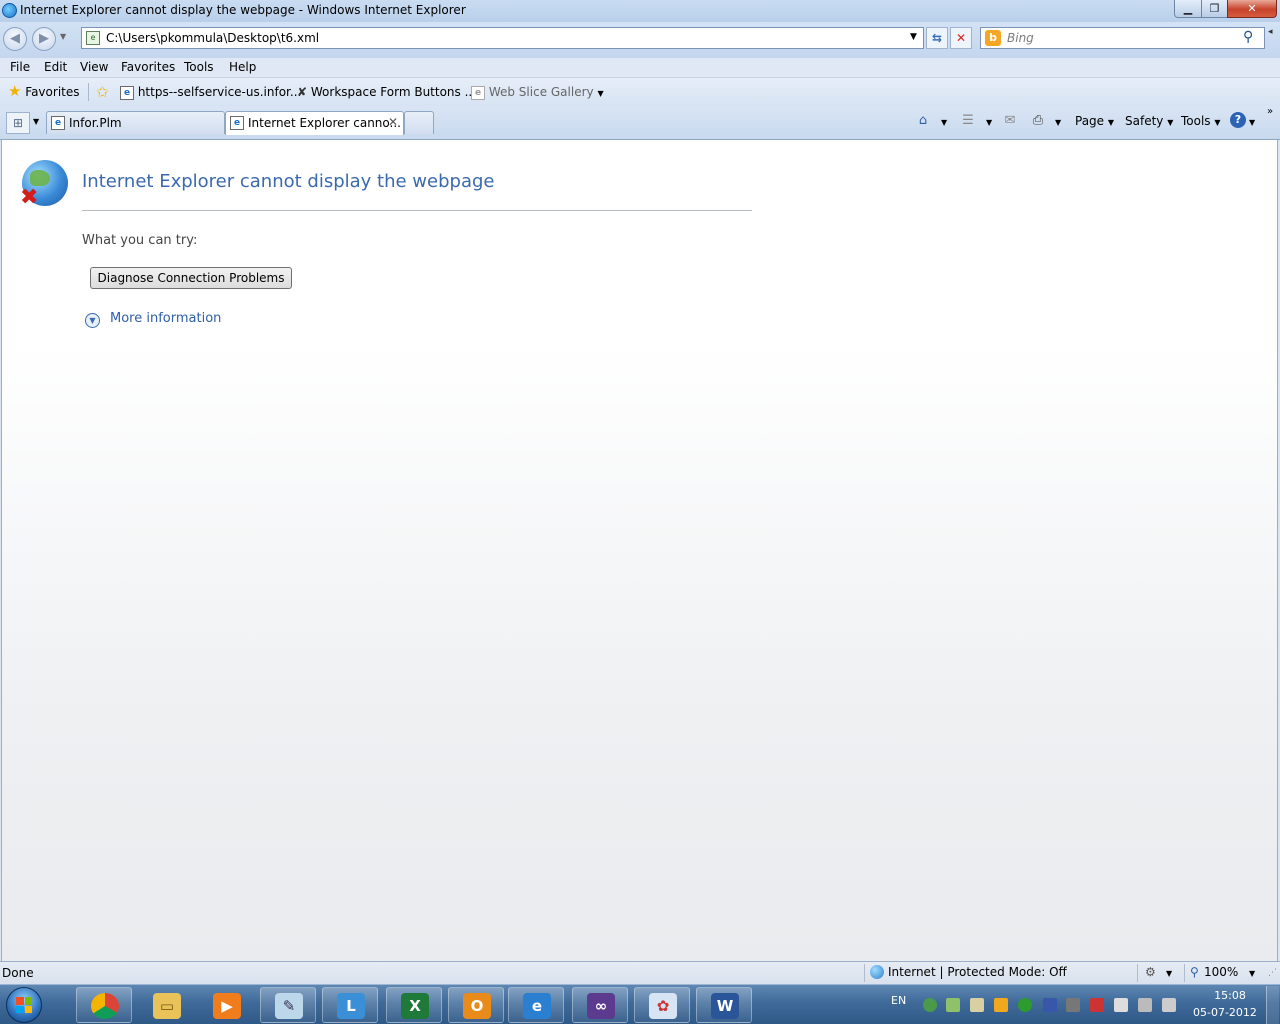 This screenshot has height=1024, width=1280. Describe the element at coordinates (9, 10) in the screenshot. I see `internet-explorer-icon` at that location.